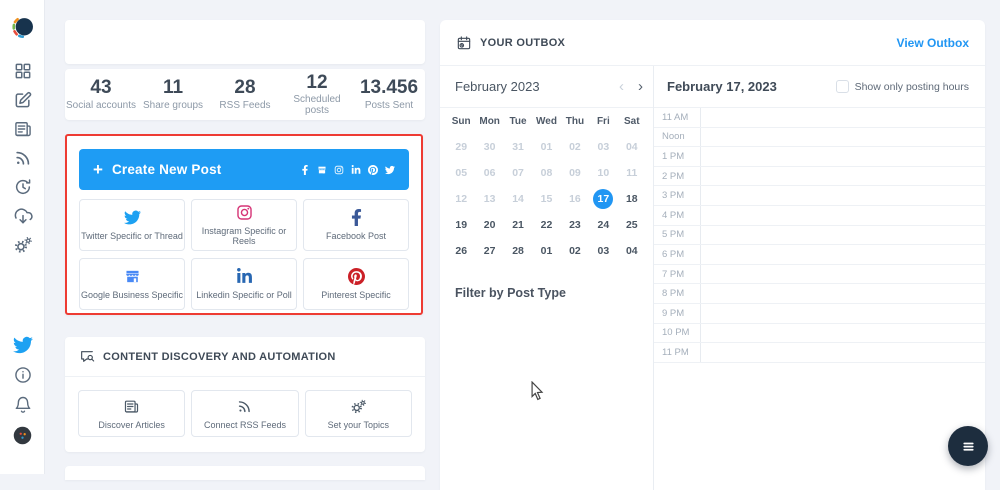 Image resolution: width=1000 pixels, height=490 pixels. What do you see at coordinates (843, 274) in the screenshot?
I see `time-slot-7-pm` at bounding box center [843, 274].